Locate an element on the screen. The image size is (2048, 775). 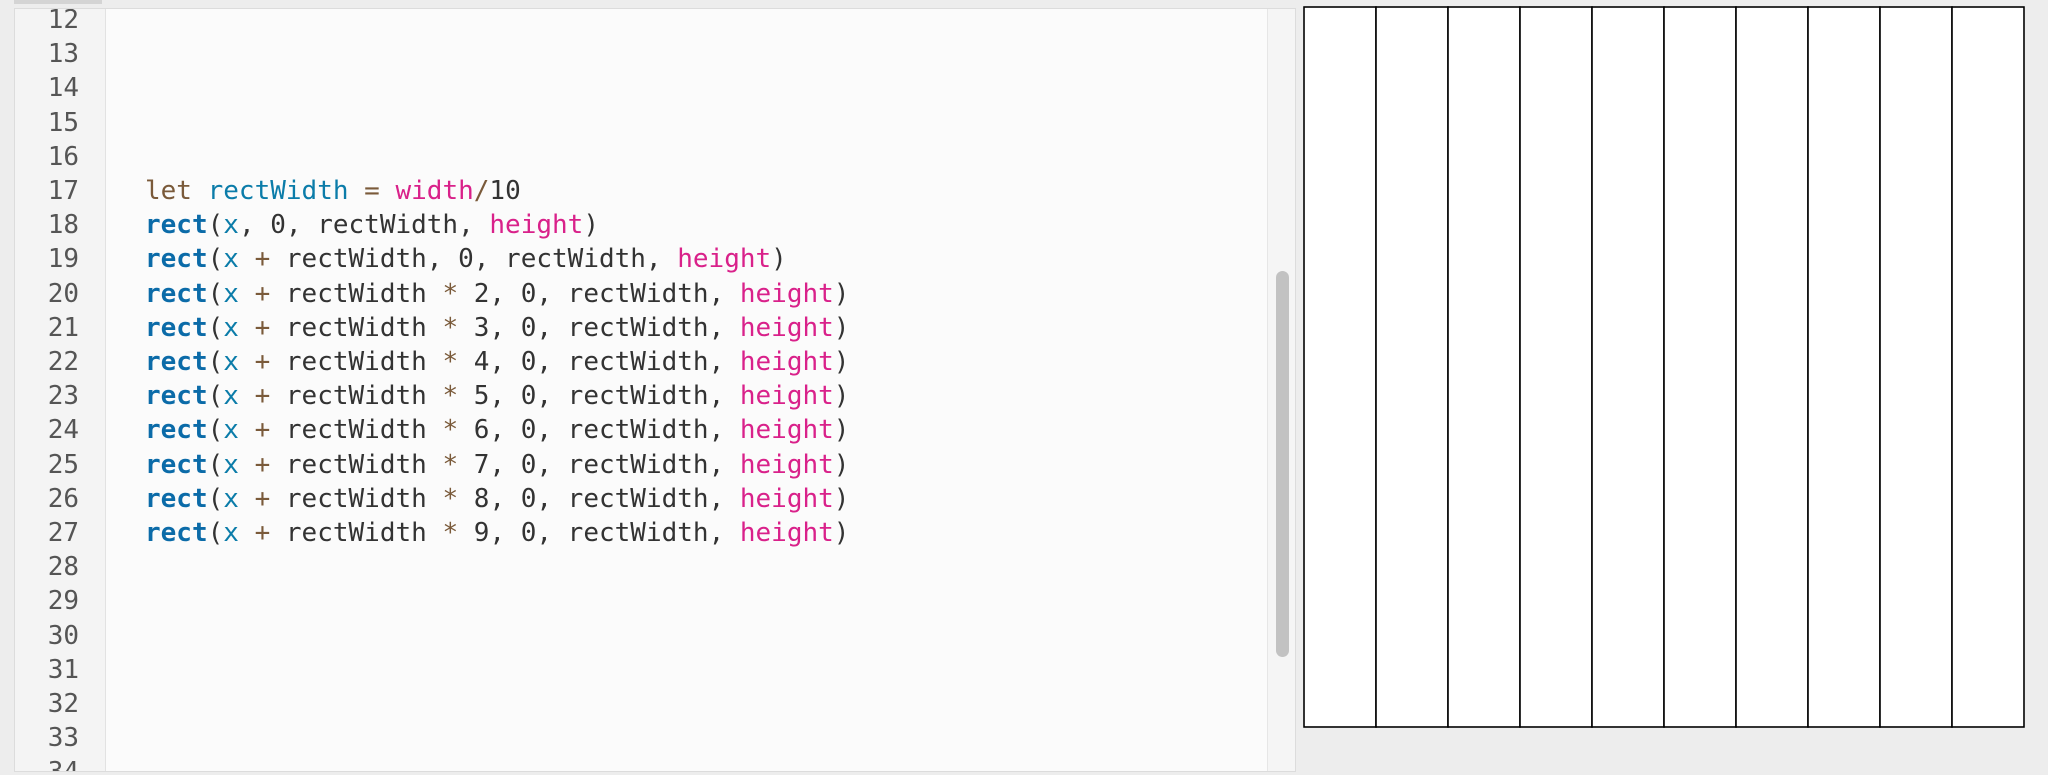
code-token: = is located at coordinates (372, 191).